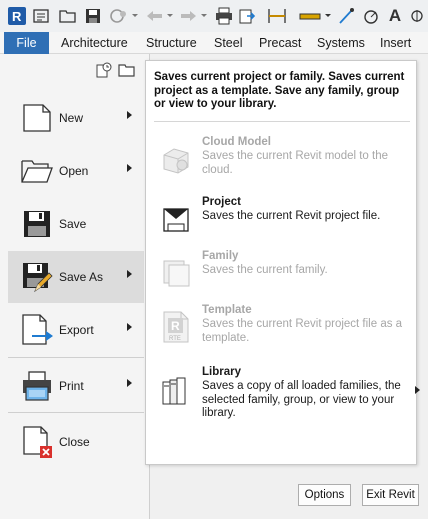 This screenshot has height=519, width=428. I want to click on menu-item-label: Close, so click(74, 442).